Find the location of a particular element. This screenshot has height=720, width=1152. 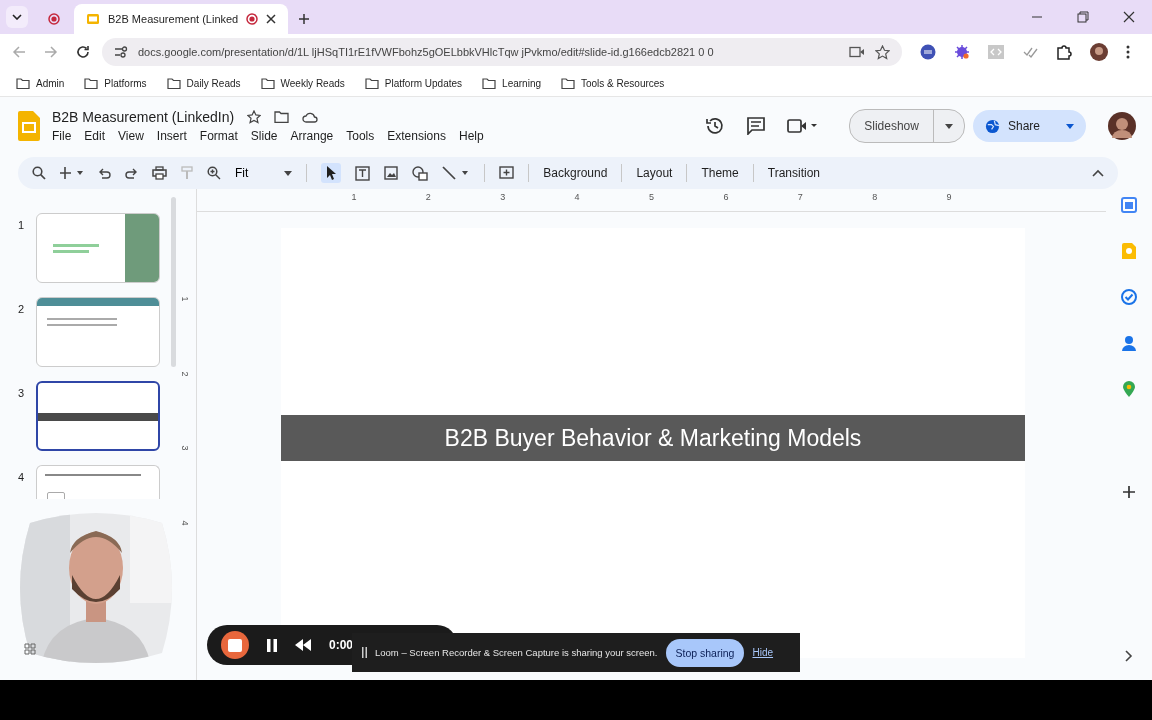

pause-icon is located at coordinates (272, 645).